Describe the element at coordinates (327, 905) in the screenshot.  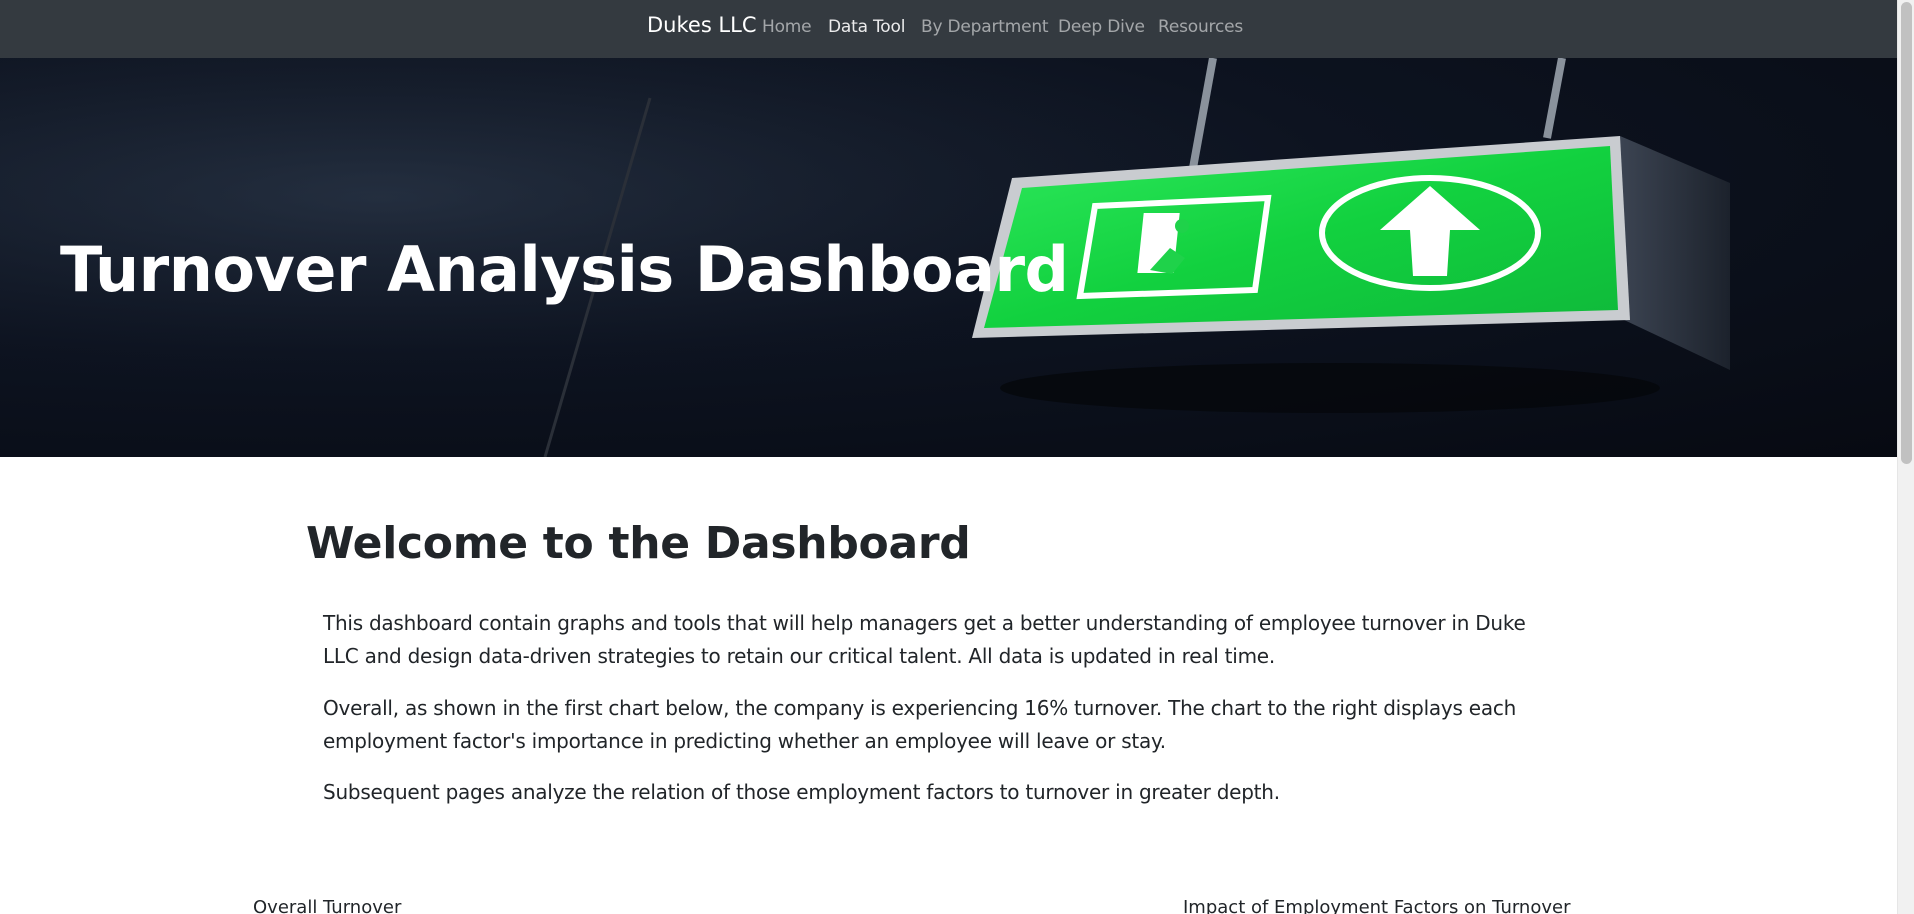
I see `overall-turnover-chart-title: Overall Turnover` at that location.